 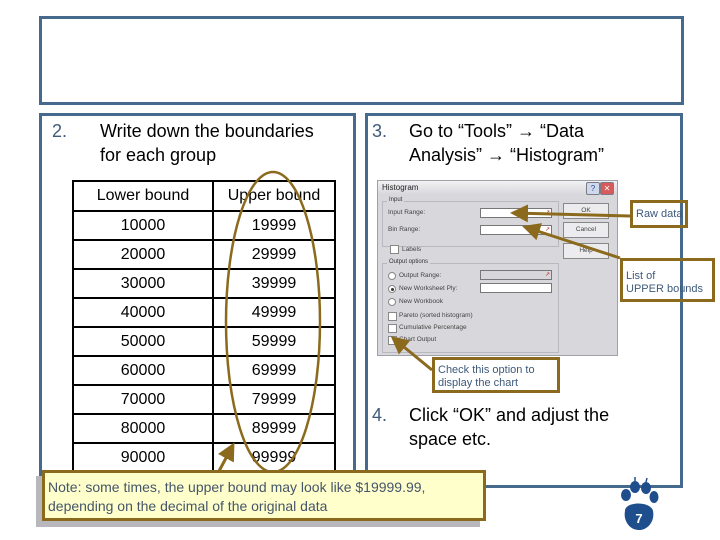 What do you see at coordinates (207, 143) in the screenshot?
I see `step-text: Write down the boundaries for each group` at bounding box center [207, 143].